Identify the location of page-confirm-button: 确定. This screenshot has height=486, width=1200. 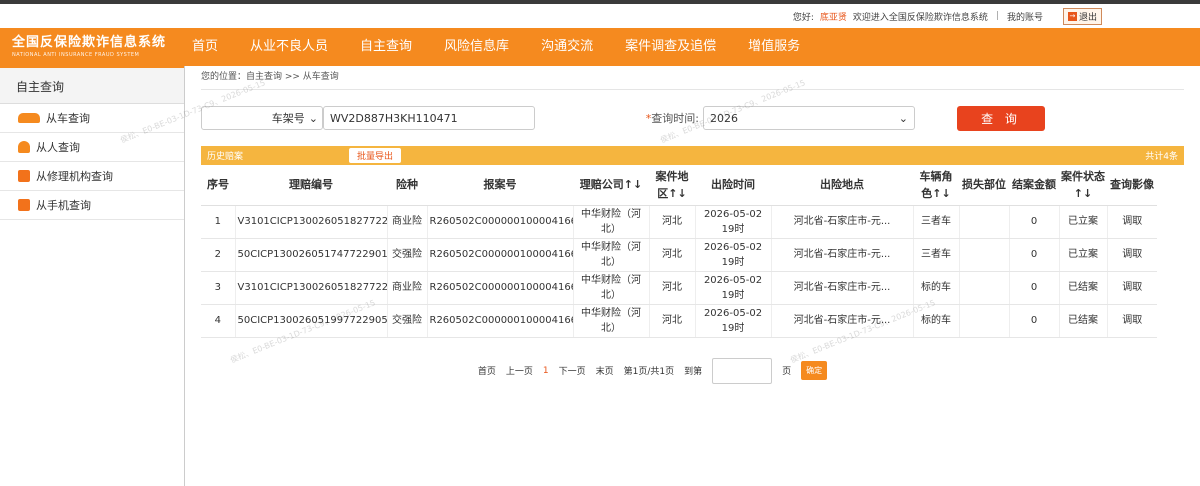
(814, 370).